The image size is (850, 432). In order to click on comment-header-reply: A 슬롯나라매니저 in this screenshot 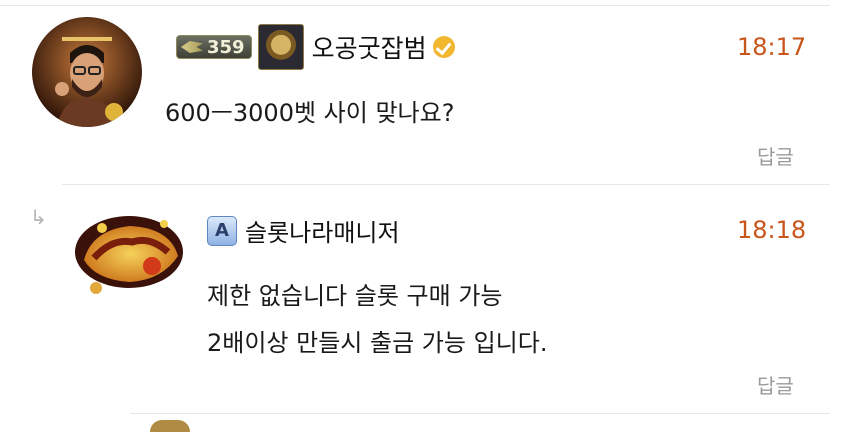, I will do `click(303, 230)`.